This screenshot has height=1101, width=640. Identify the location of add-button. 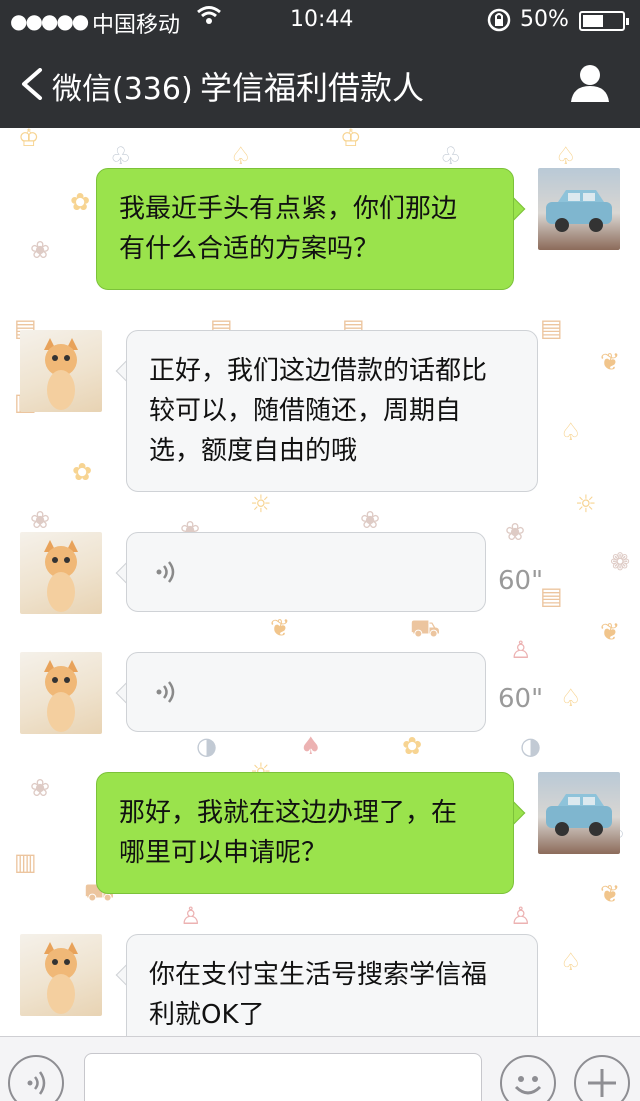
(602, 1078).